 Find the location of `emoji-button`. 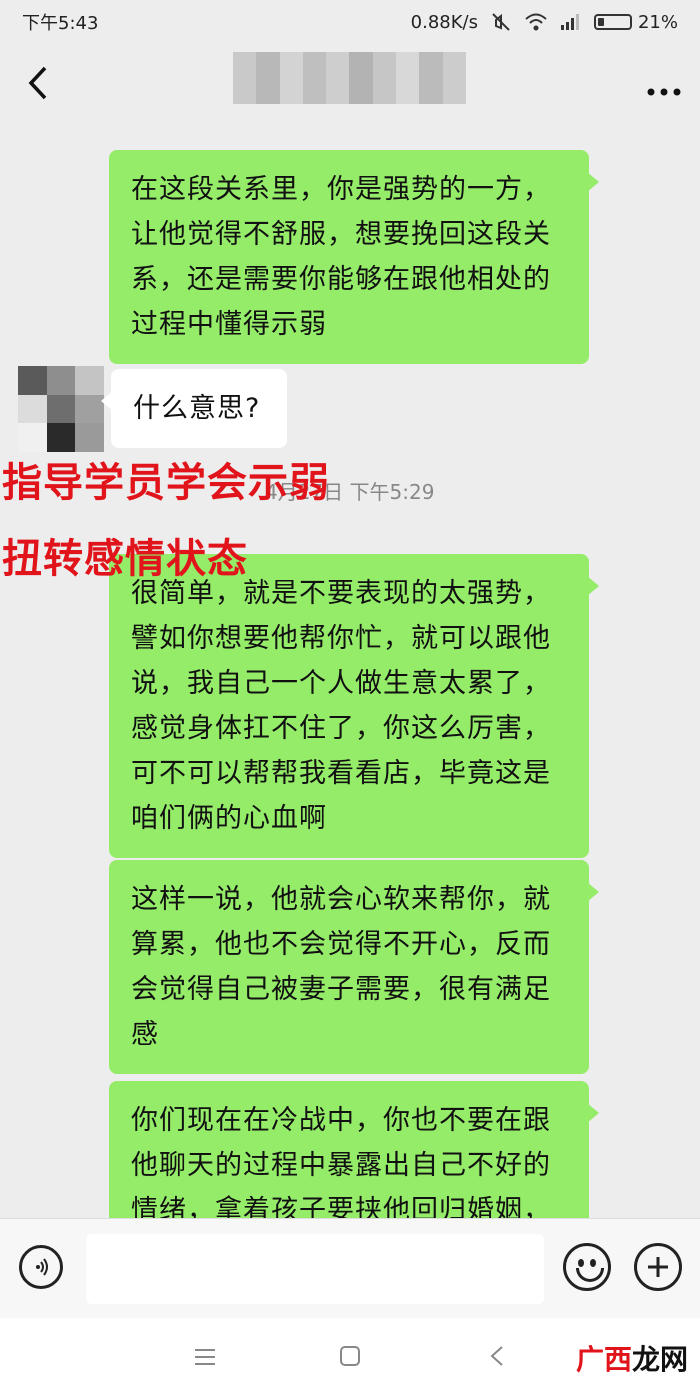

emoji-button is located at coordinates (587, 1267).